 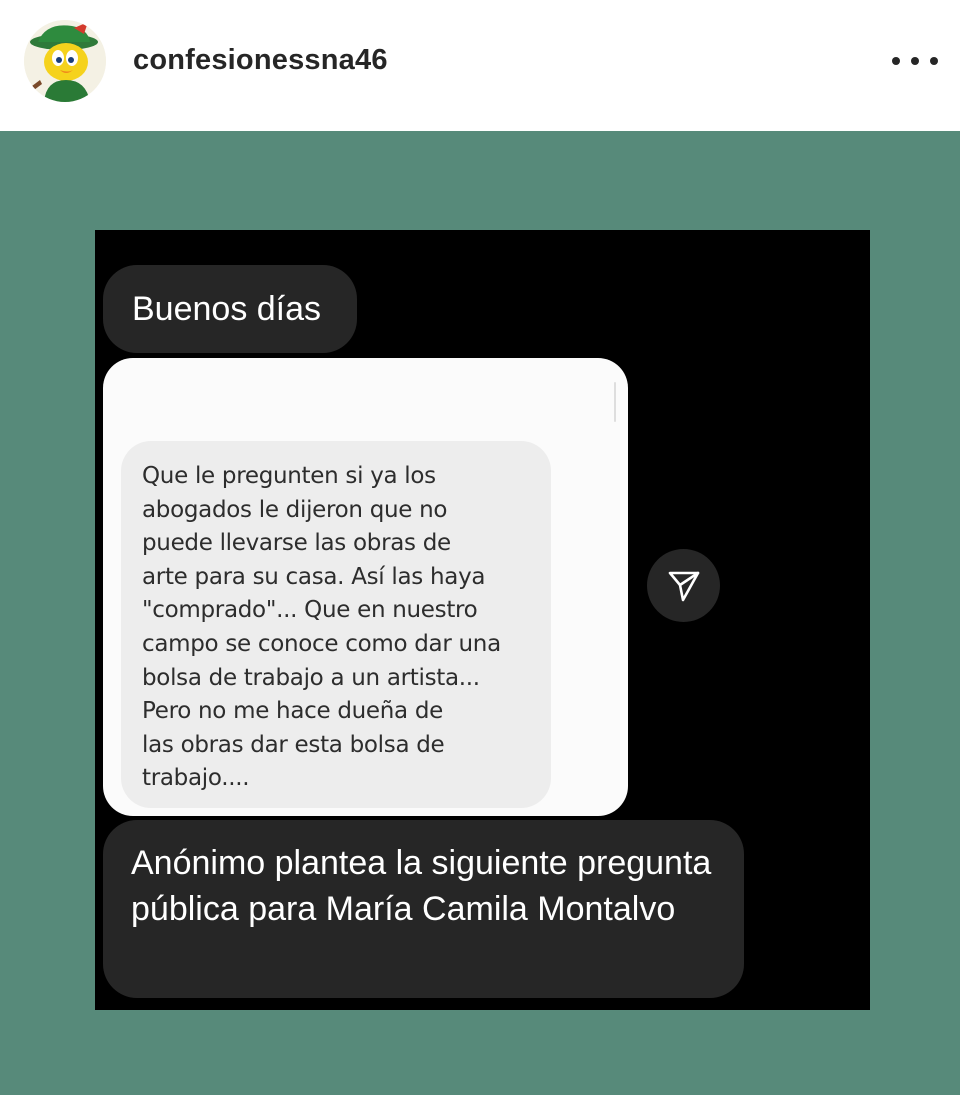 I want to click on more-options-button, so click(x=915, y=61).